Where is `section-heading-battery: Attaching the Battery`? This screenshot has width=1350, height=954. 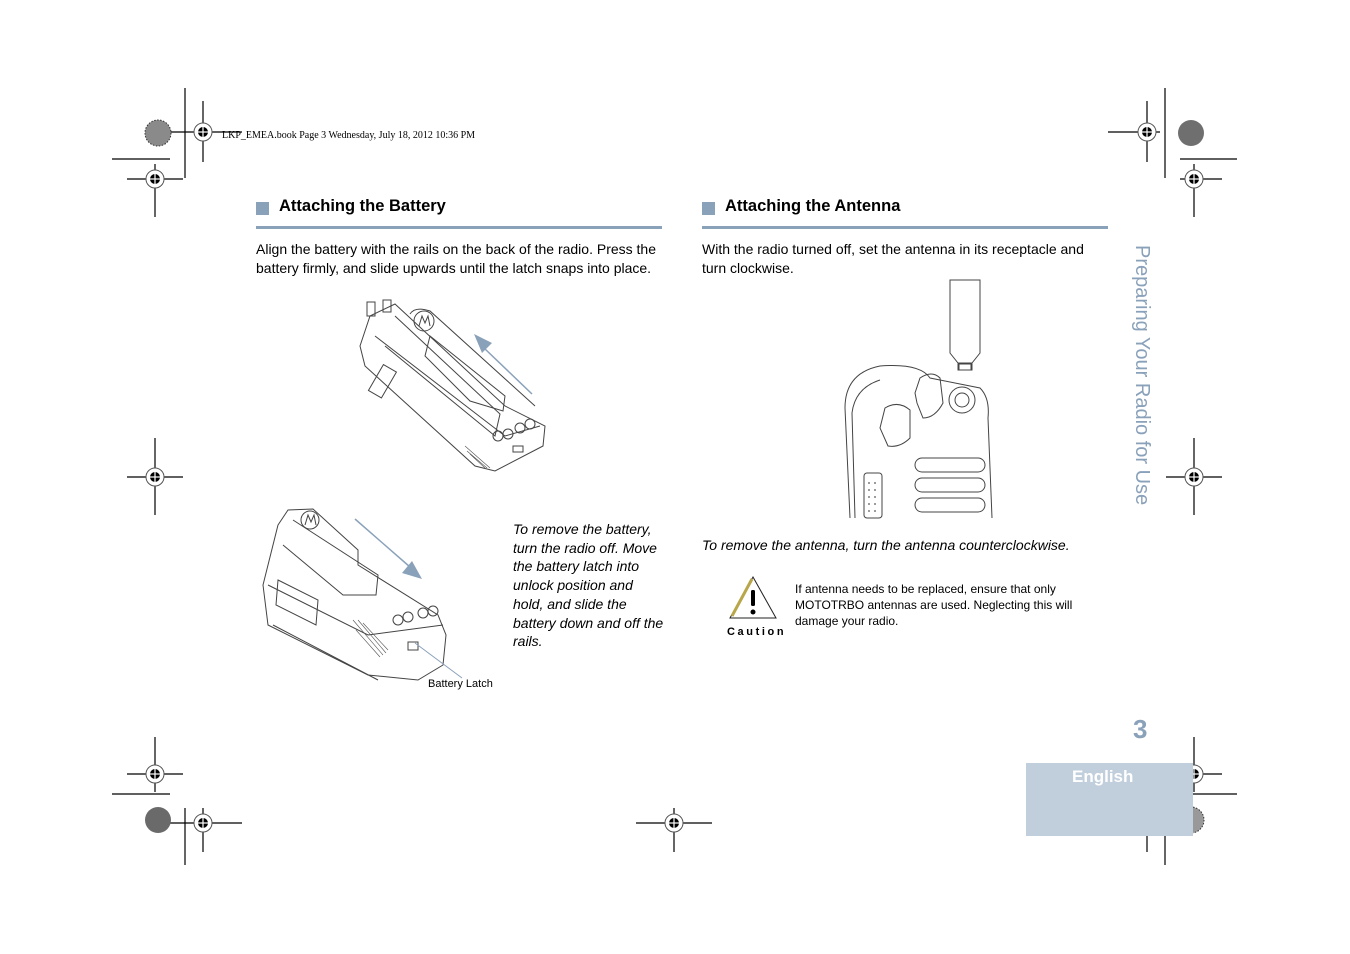
section-heading-battery: Attaching the Battery is located at coordinates (459, 212).